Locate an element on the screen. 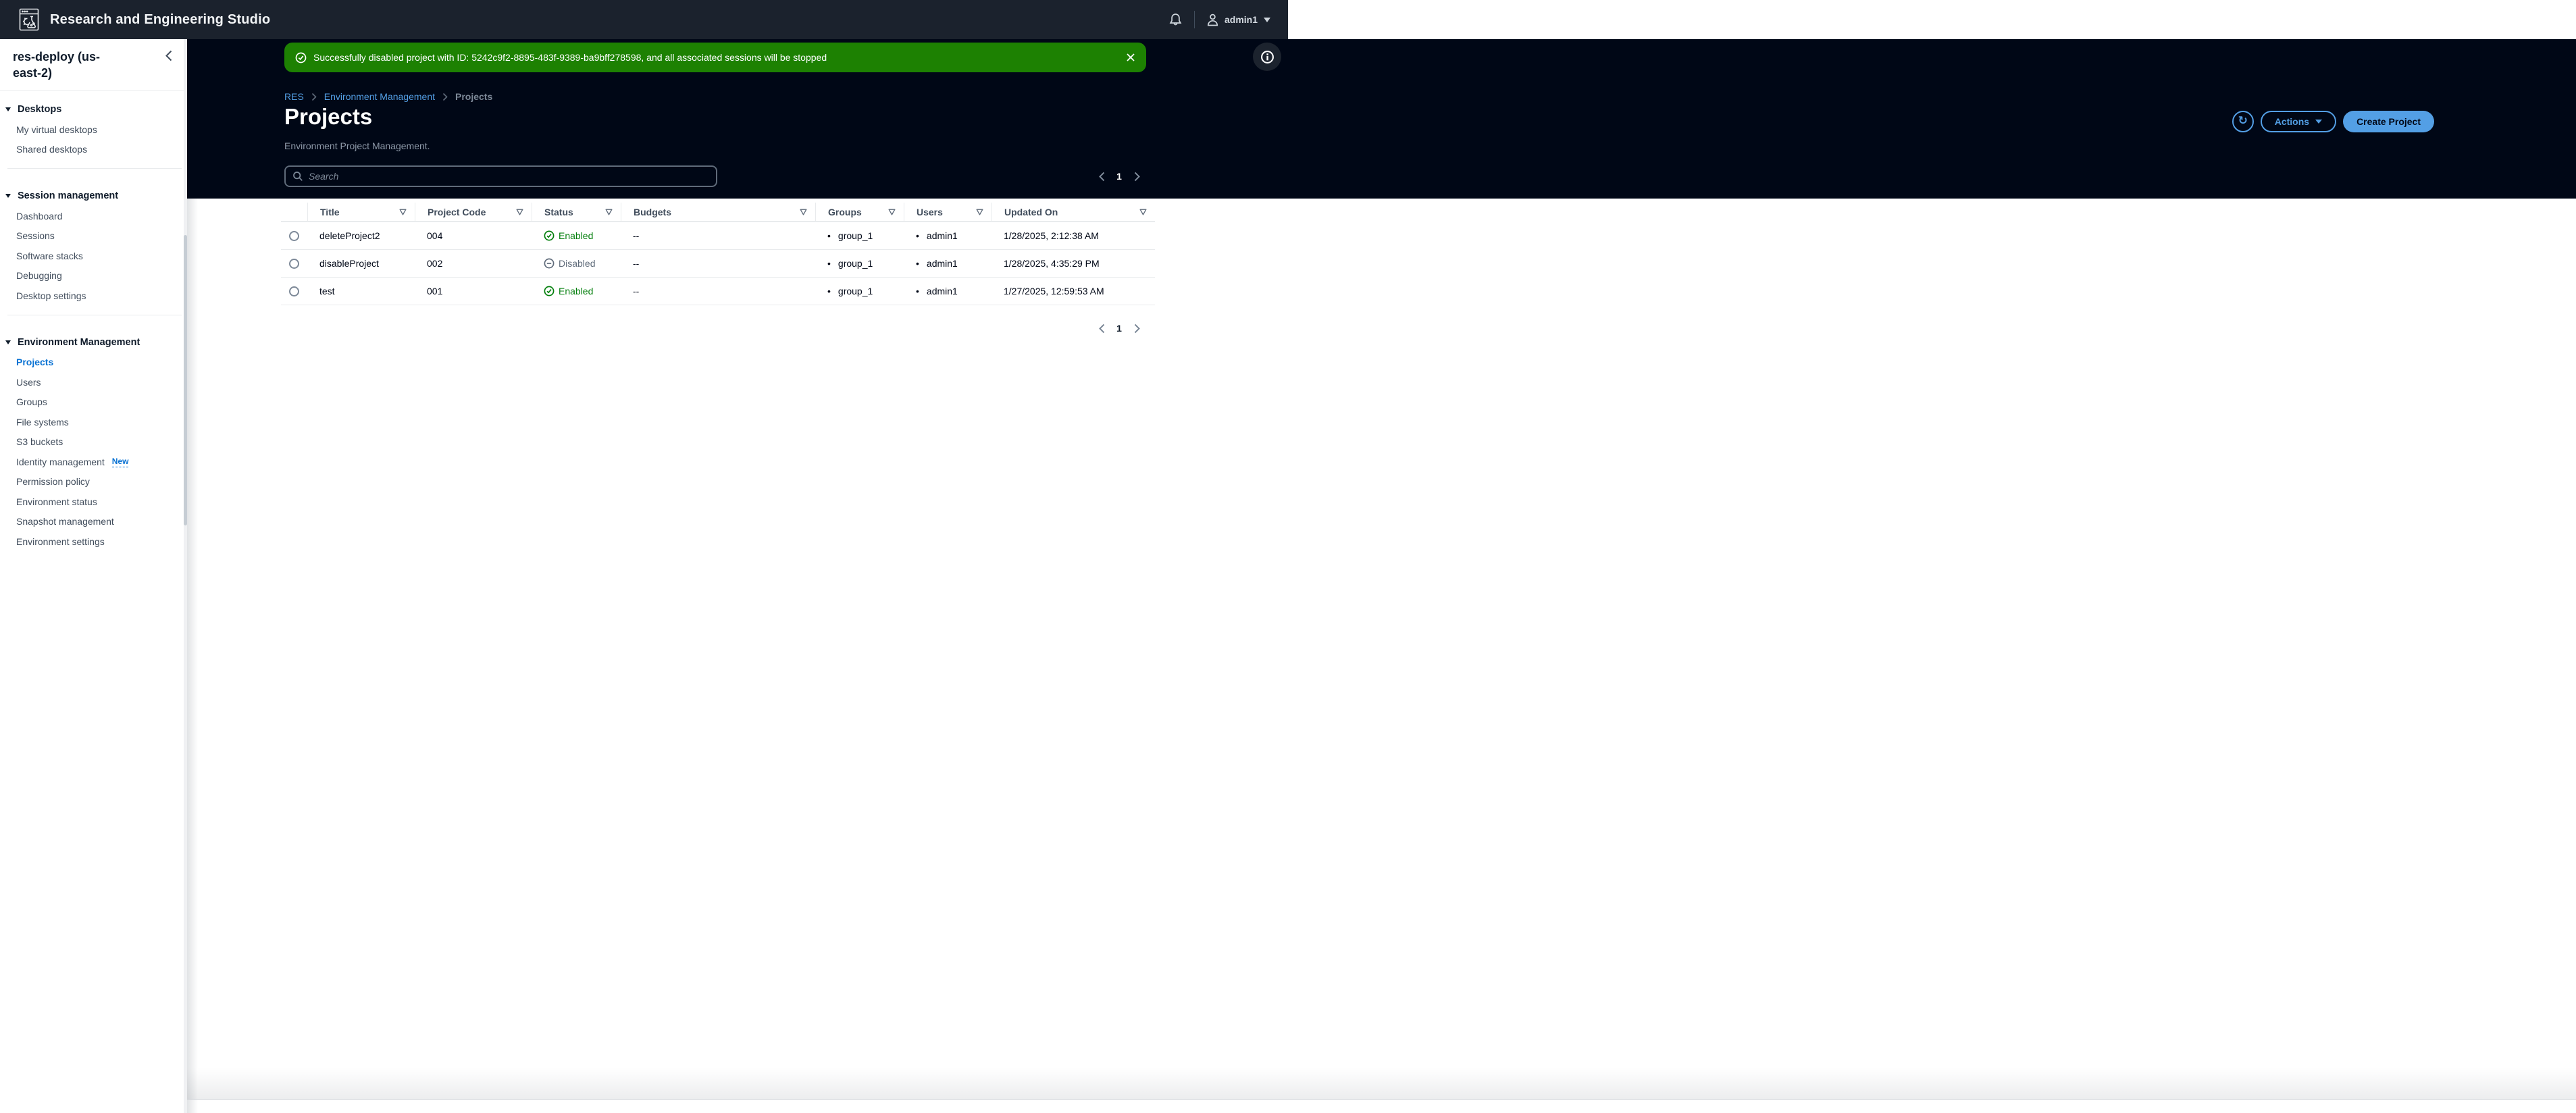 The image size is (2576, 1113). column-header-budgets: Budgets is located at coordinates (718, 212).